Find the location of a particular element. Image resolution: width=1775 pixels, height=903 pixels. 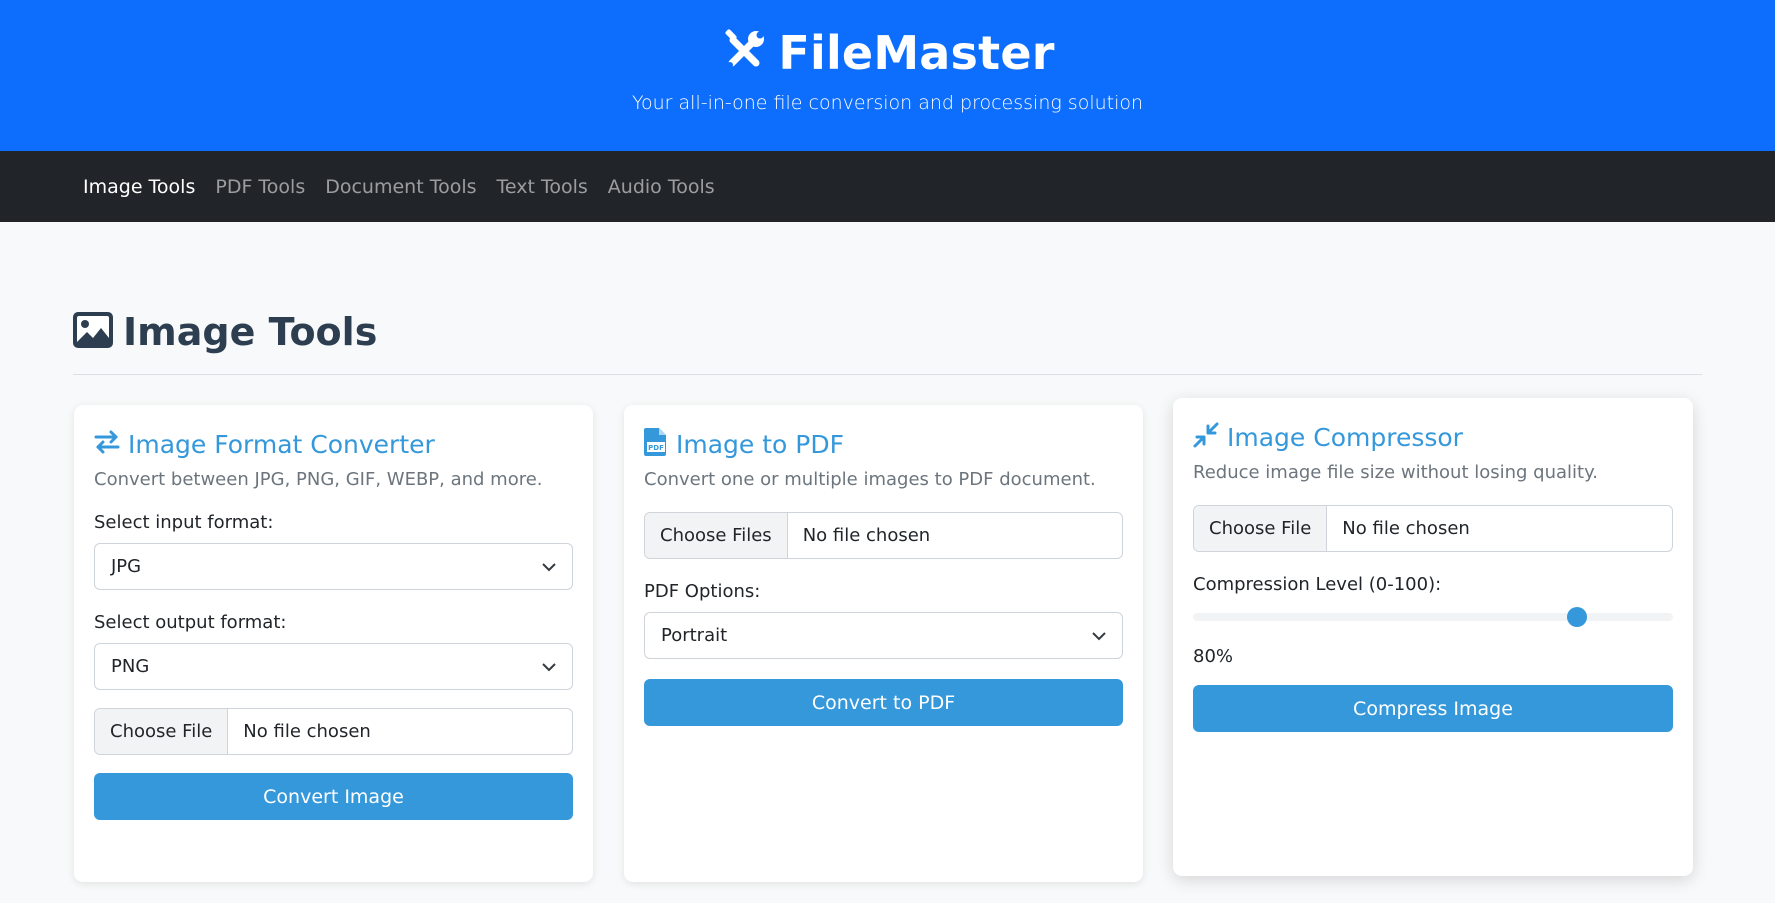

exchange-icon is located at coordinates (107, 444).